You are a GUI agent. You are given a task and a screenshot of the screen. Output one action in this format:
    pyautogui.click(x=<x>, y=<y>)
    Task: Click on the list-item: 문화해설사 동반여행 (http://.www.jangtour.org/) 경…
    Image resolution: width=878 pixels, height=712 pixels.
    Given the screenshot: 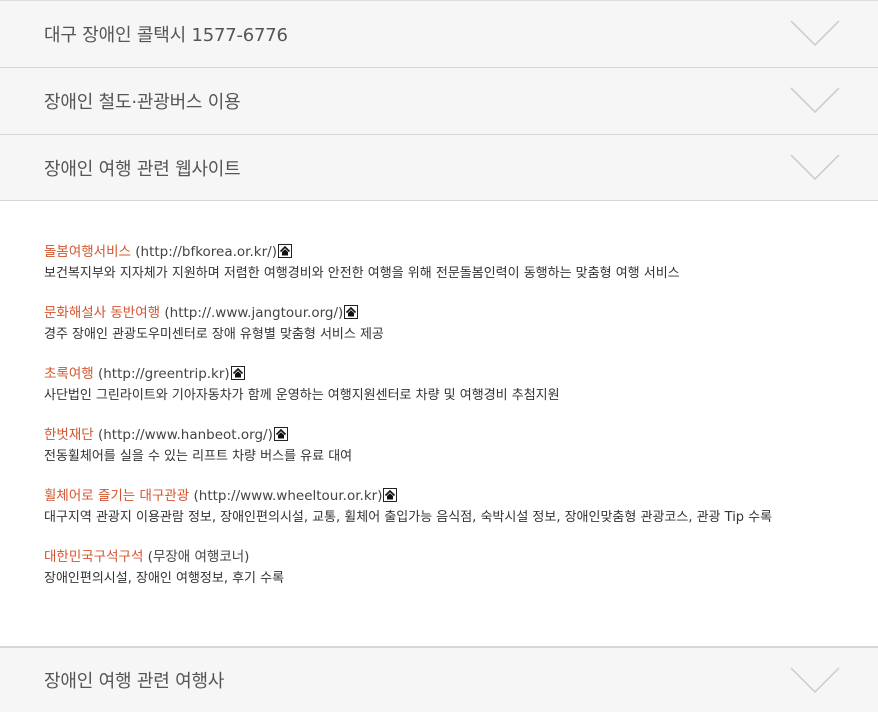 What is the action you would take?
    pyautogui.click(x=461, y=324)
    